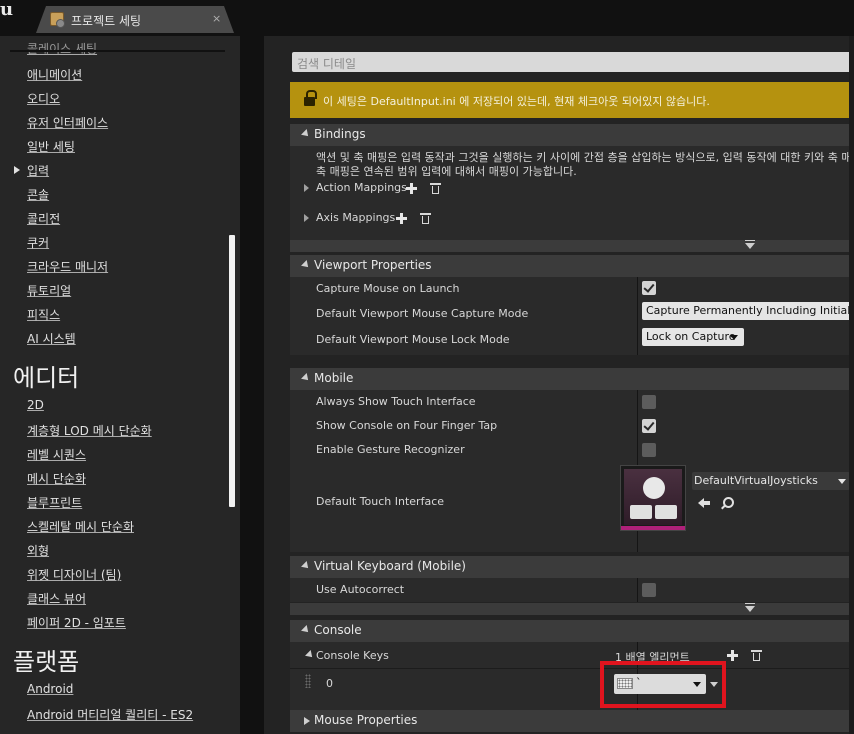 This screenshot has width=854, height=734. I want to click on unreal-logo-icon: u, so click(7, 10).